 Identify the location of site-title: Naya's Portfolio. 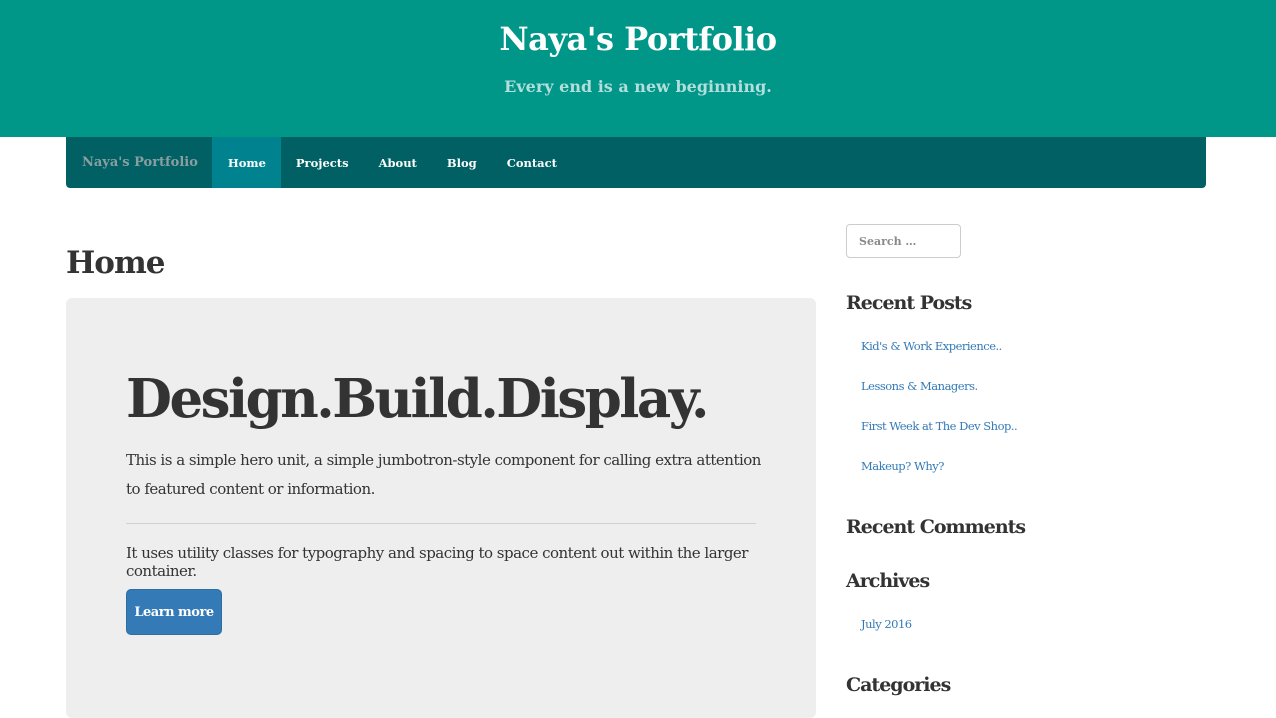
(638, 39).